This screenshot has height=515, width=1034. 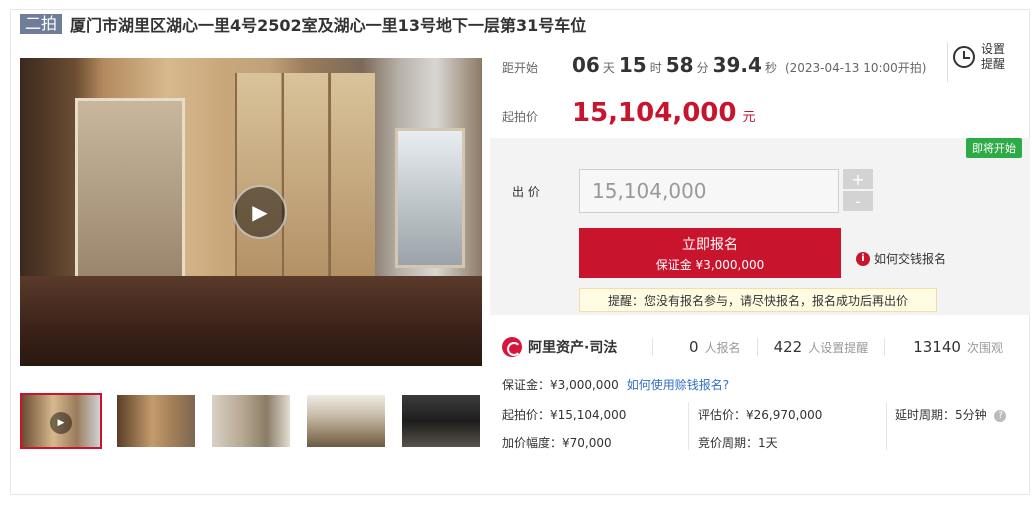 I want to click on thumbnail-video: ▶, so click(x=61, y=421).